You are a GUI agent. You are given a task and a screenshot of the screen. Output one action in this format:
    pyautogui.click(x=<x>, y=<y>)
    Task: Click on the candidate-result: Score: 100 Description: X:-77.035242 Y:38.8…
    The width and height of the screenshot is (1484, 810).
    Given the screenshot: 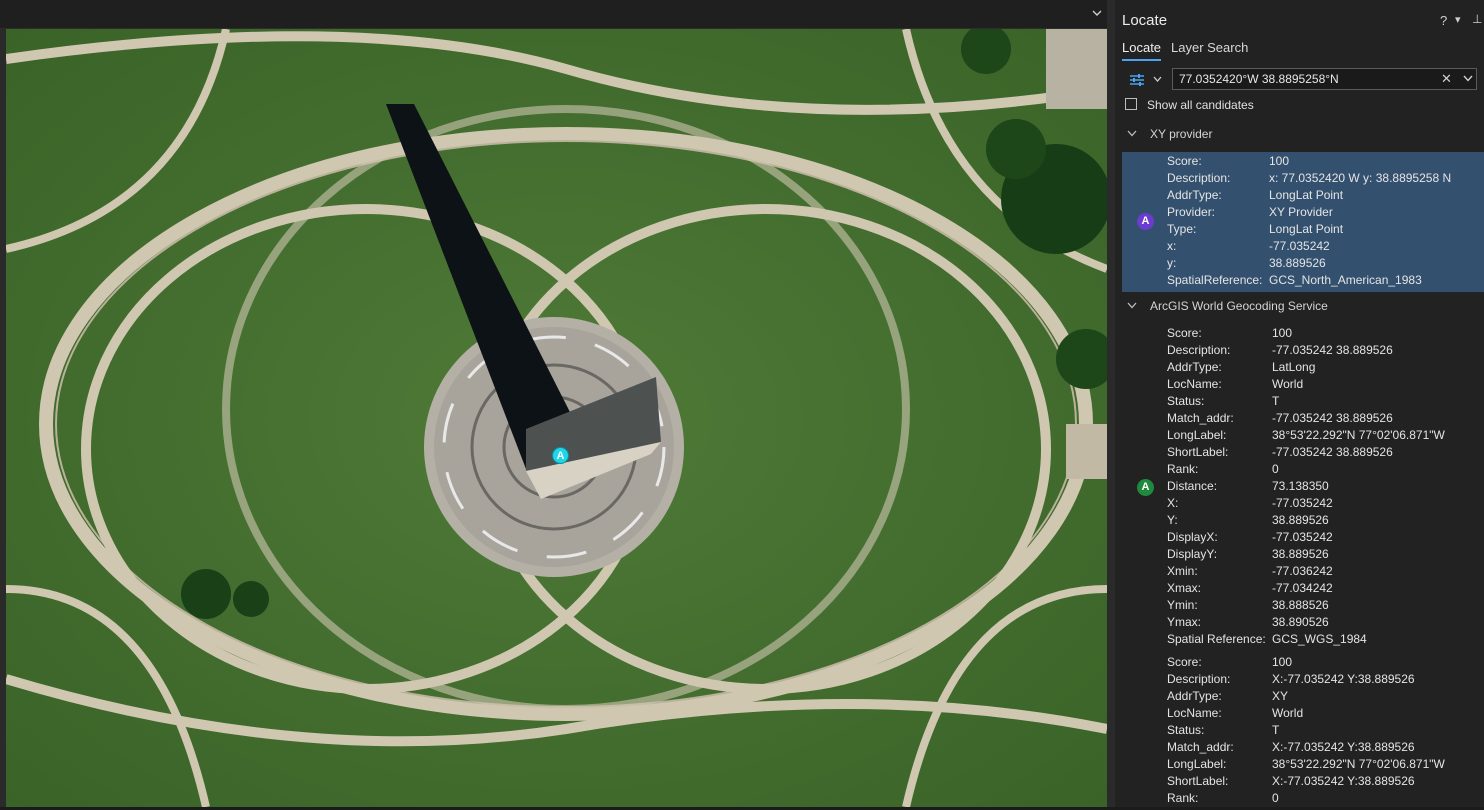 What is the action you would take?
    pyautogui.click(x=1303, y=731)
    